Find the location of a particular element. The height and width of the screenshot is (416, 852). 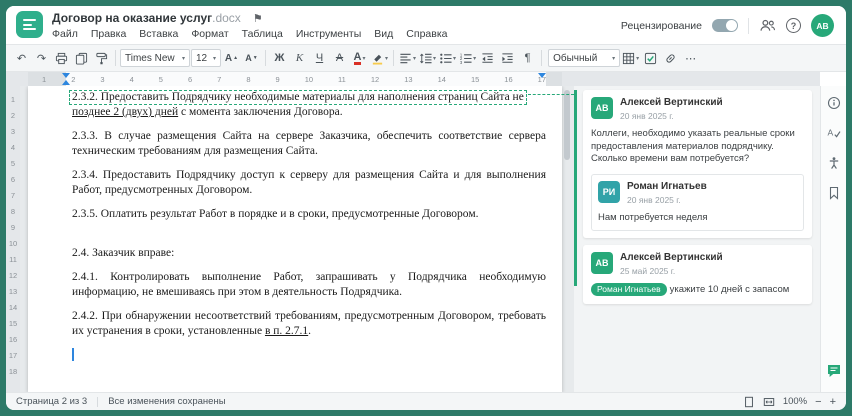

format-painter-button is located at coordinates (101, 58).